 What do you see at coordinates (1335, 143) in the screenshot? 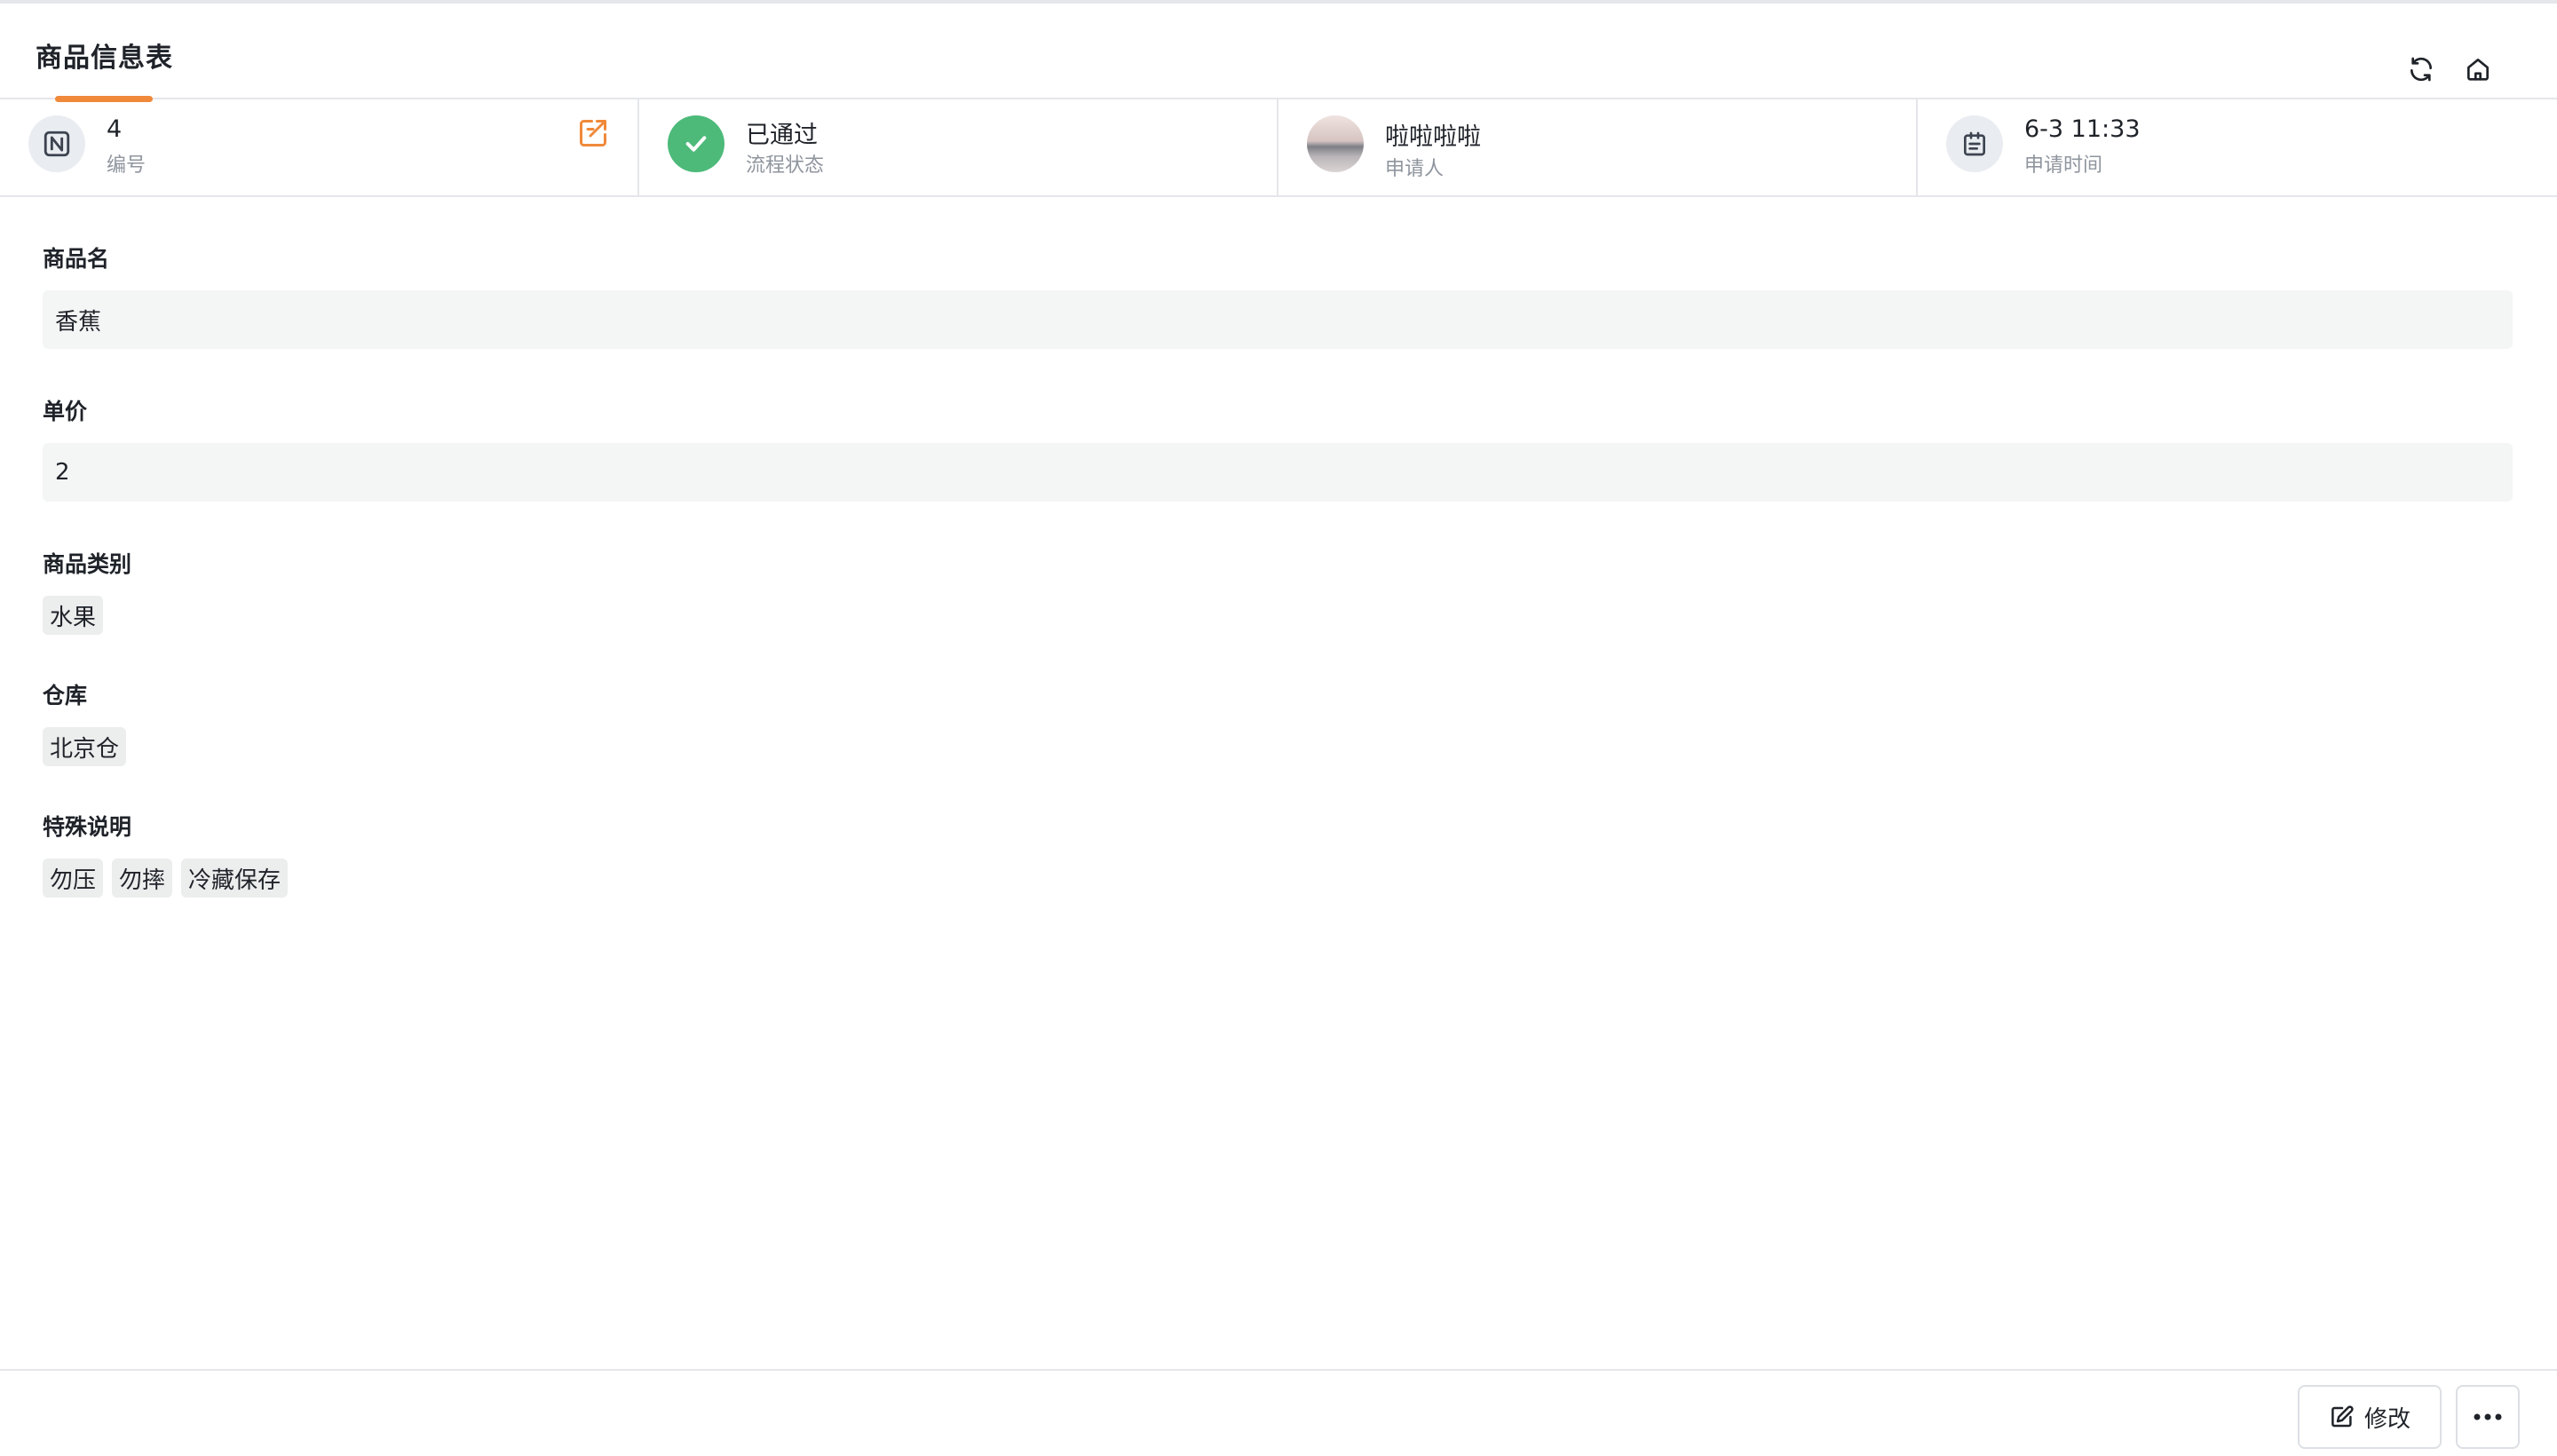
I see `avatar` at bounding box center [1335, 143].